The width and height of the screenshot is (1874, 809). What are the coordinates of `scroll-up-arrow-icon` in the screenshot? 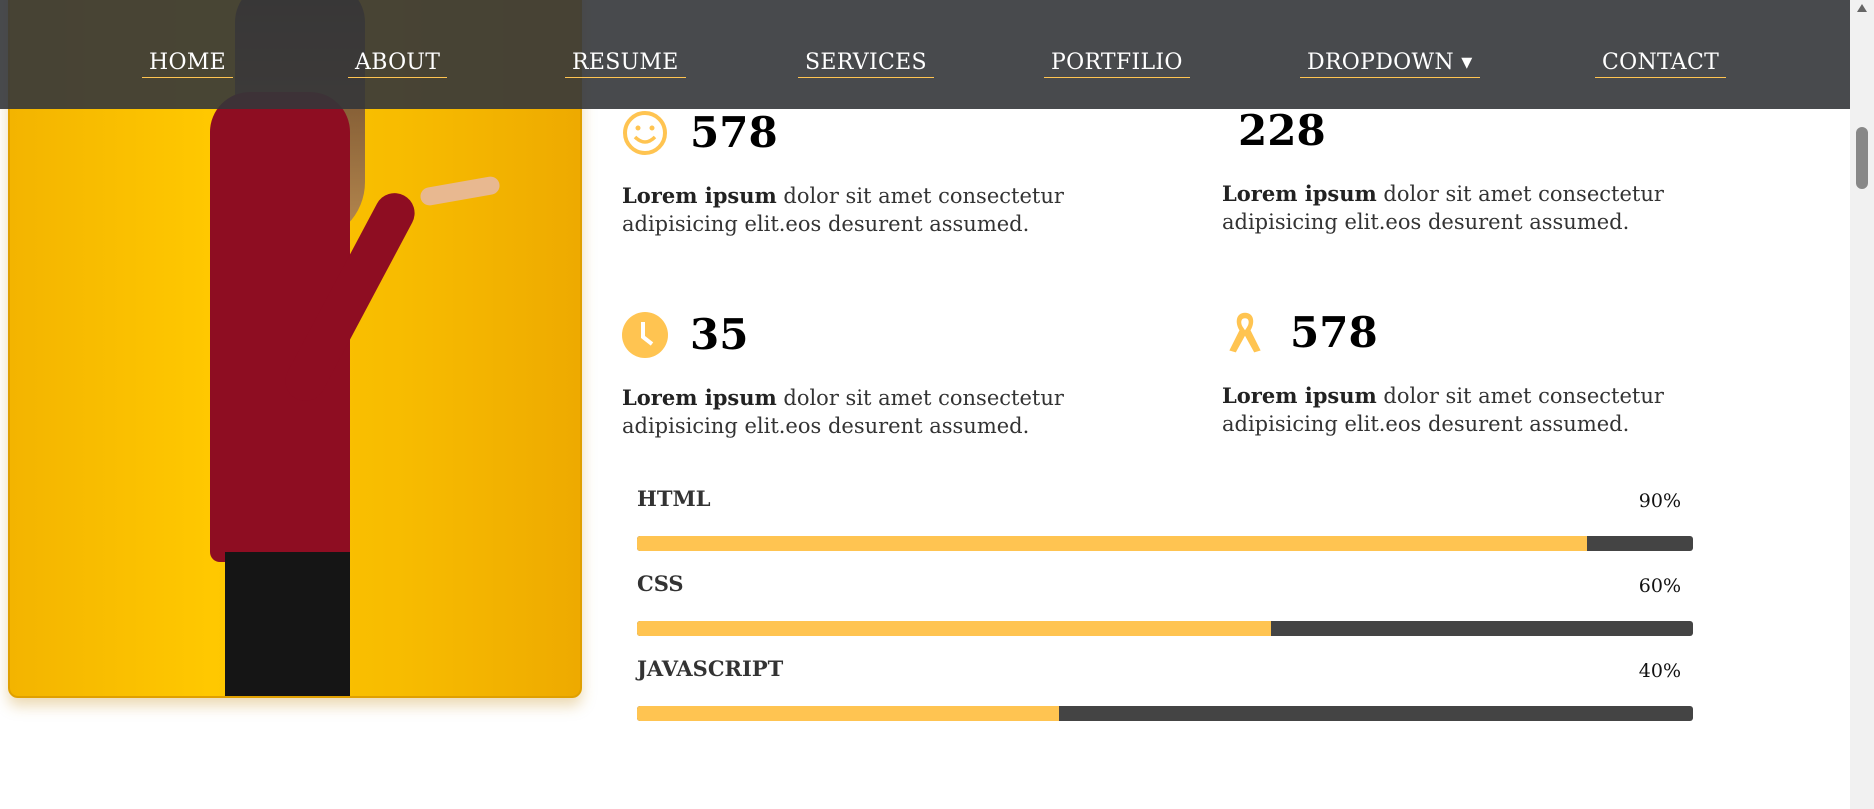 It's located at (1862, 8).